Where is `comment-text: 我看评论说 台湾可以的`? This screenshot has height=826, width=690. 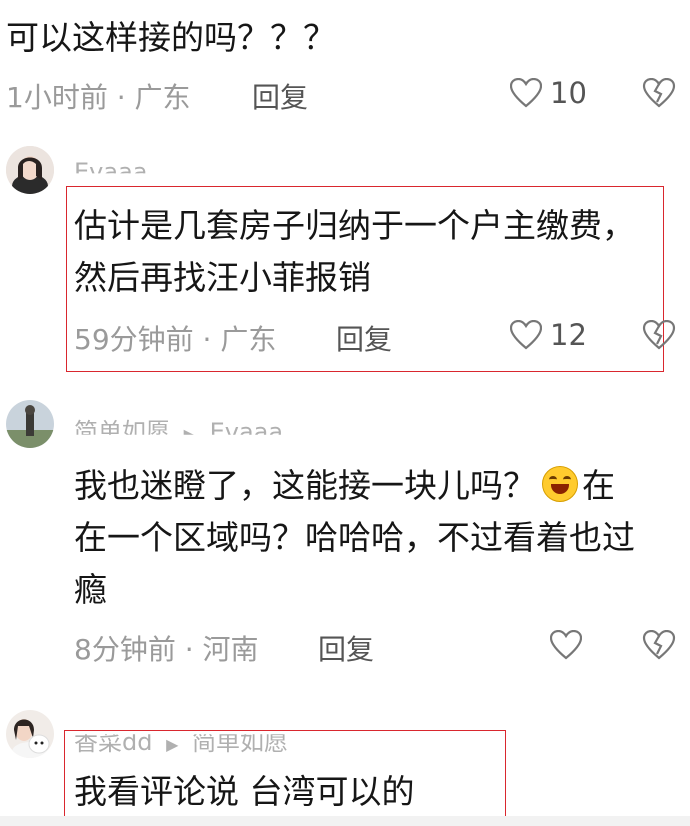
comment-text: 我看评论说 台湾可以的 is located at coordinates (244, 791).